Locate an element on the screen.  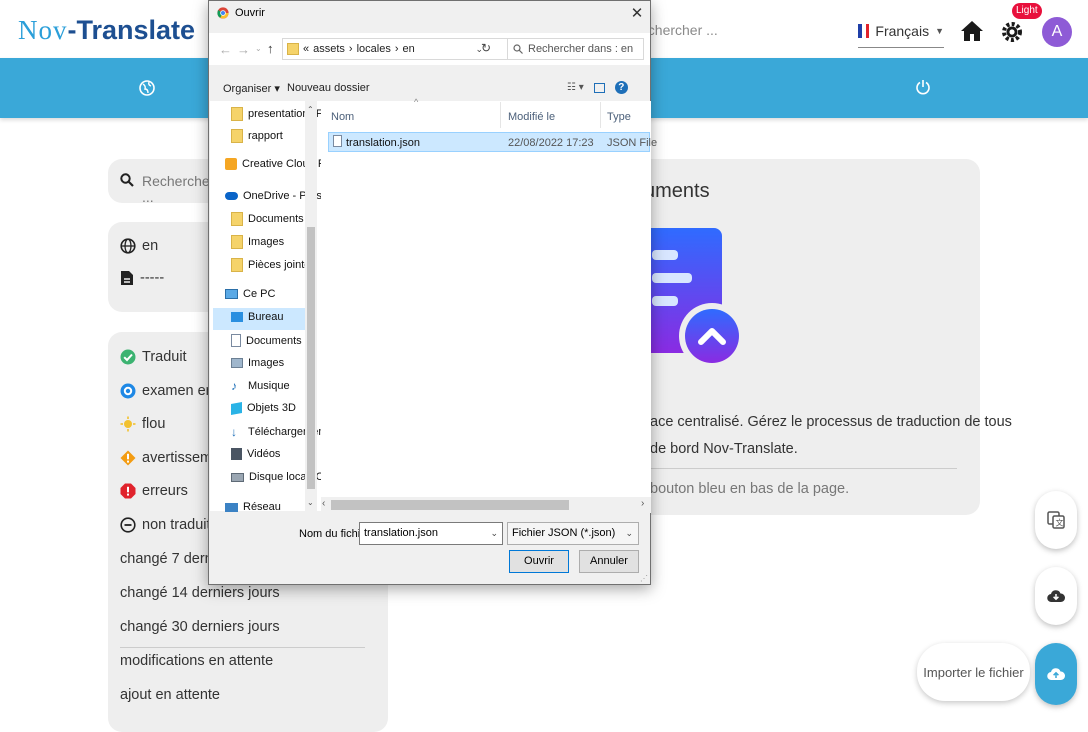
filter-untranslated: non traduit is located at coordinates (165, 525).